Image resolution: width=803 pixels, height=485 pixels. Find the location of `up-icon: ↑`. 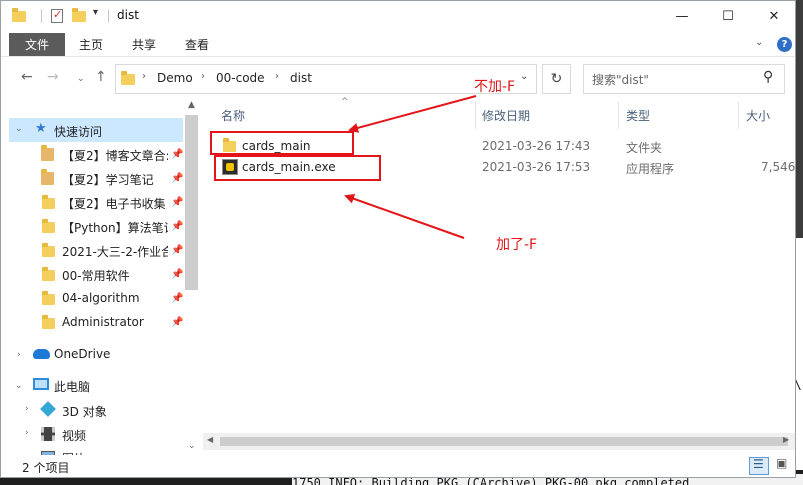

up-icon: ↑ is located at coordinates (101, 77).